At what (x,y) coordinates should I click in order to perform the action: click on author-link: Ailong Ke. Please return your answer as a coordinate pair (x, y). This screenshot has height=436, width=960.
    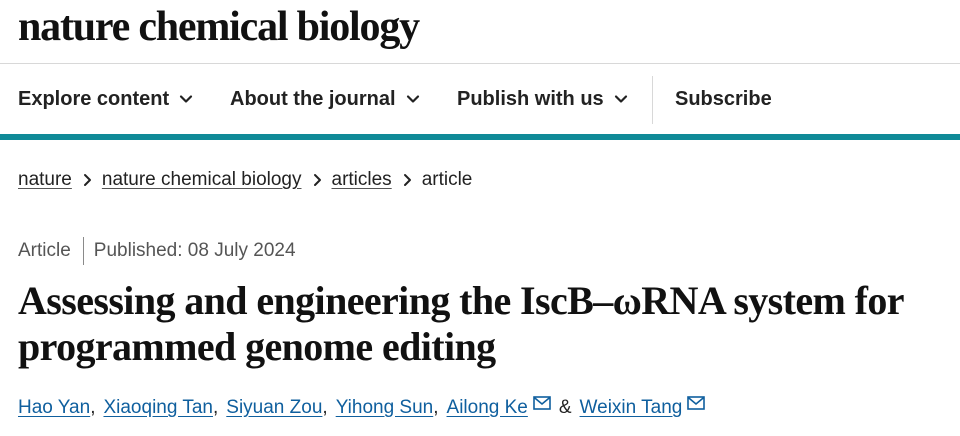
    Looking at the image, I should click on (487, 408).